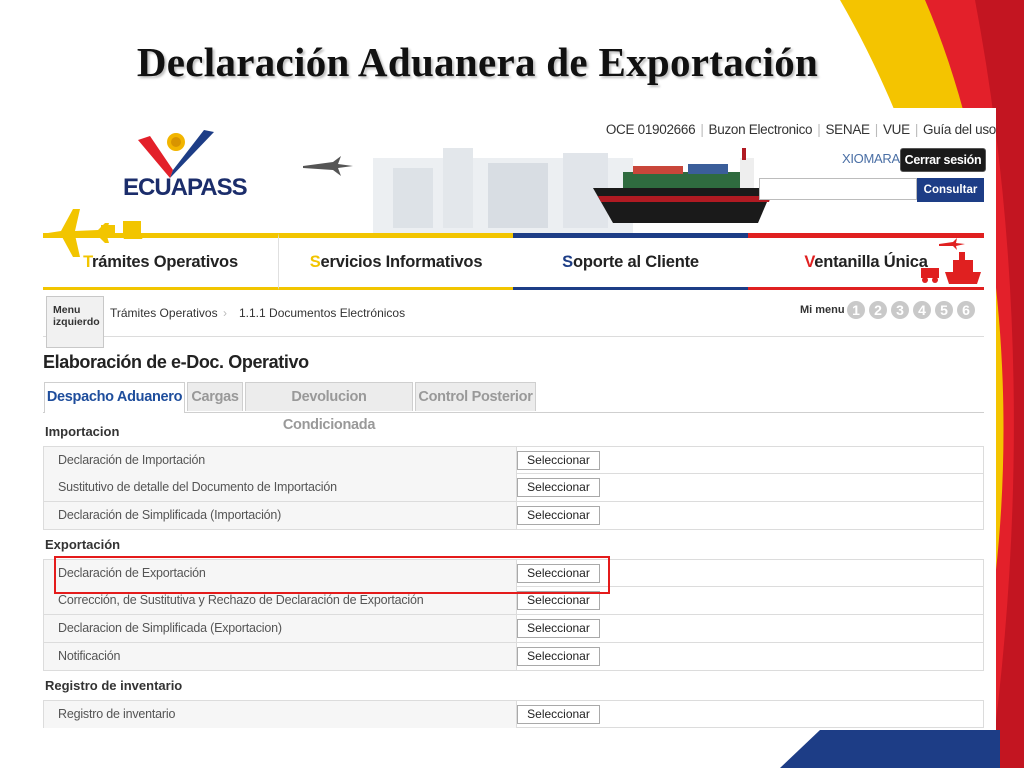 Image resolution: width=1024 pixels, height=768 pixels. I want to click on top-link-buzon: Buzon Electronico, so click(761, 129).